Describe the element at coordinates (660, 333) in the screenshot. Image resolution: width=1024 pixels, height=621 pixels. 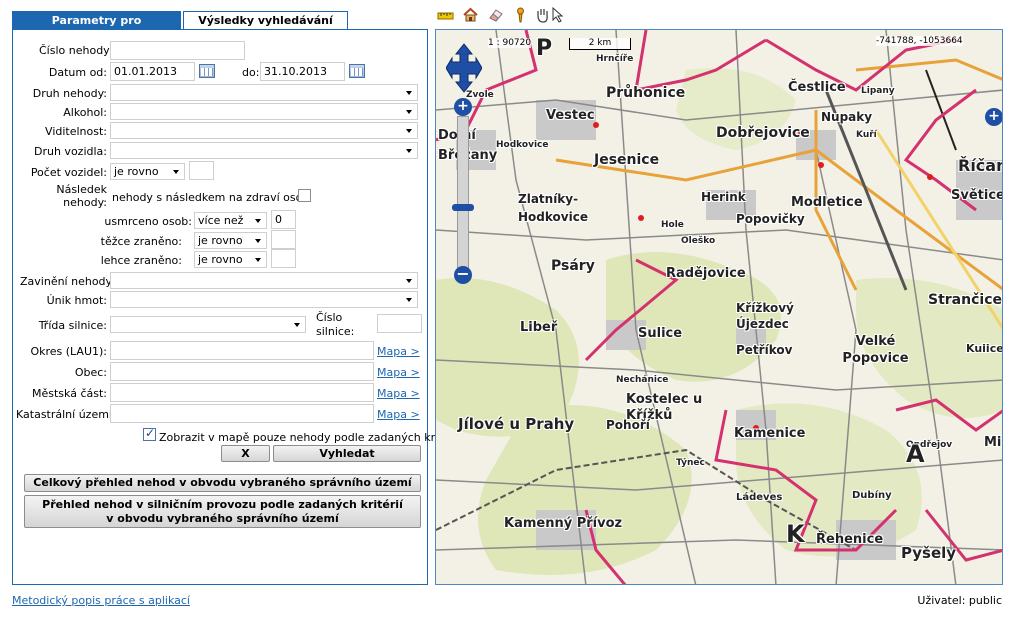
I see `map-place-sulice: Sulice` at that location.